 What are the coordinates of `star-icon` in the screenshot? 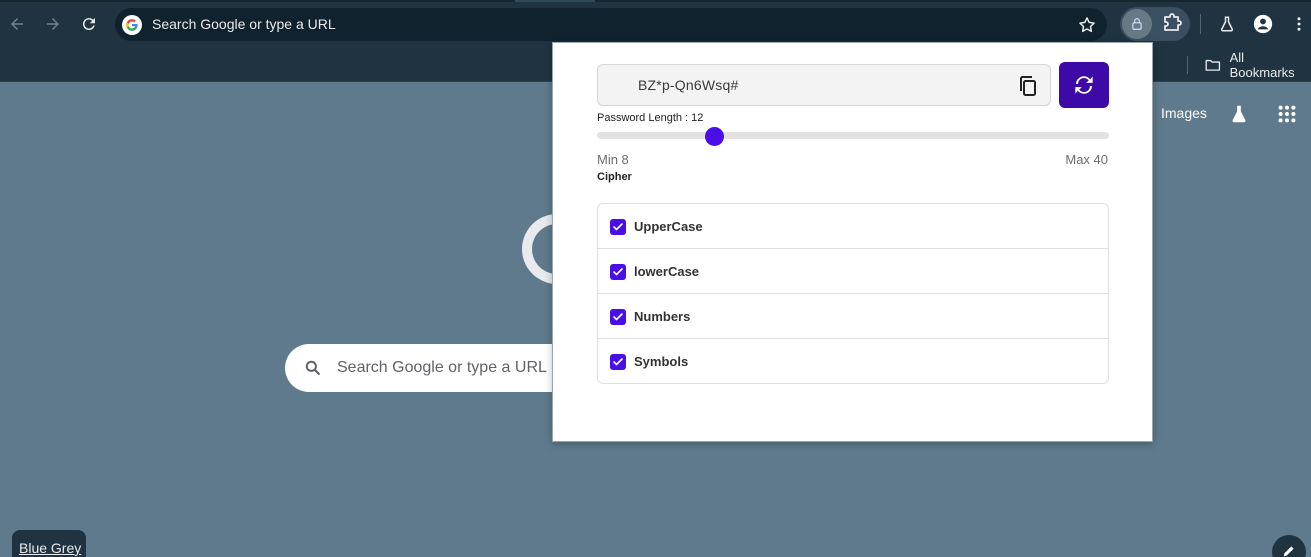 It's located at (1087, 25).